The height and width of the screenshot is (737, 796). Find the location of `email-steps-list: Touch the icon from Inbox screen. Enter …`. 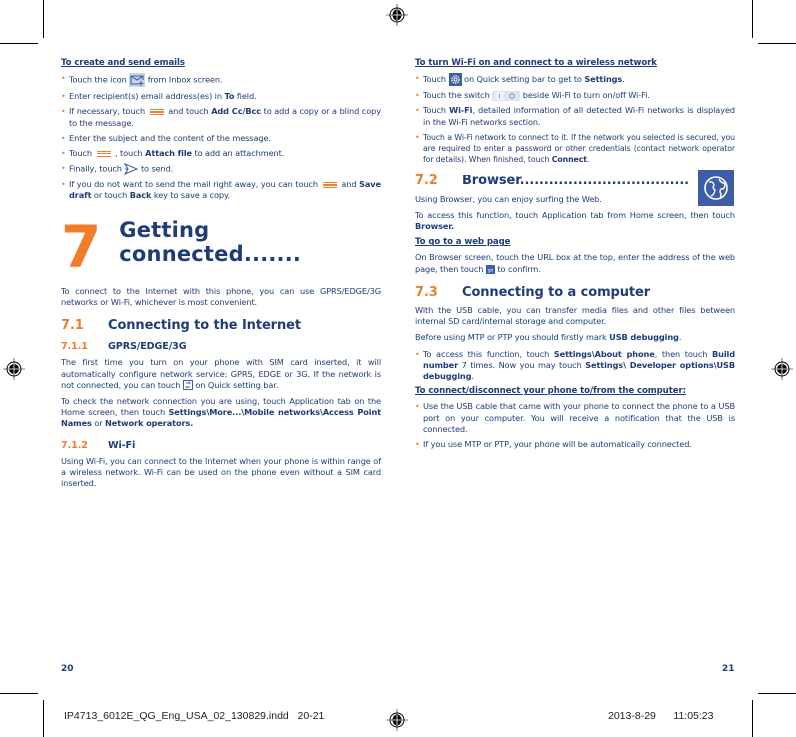

email-steps-list: Touch the icon from Inbox screen. Enter … is located at coordinates (221, 137).